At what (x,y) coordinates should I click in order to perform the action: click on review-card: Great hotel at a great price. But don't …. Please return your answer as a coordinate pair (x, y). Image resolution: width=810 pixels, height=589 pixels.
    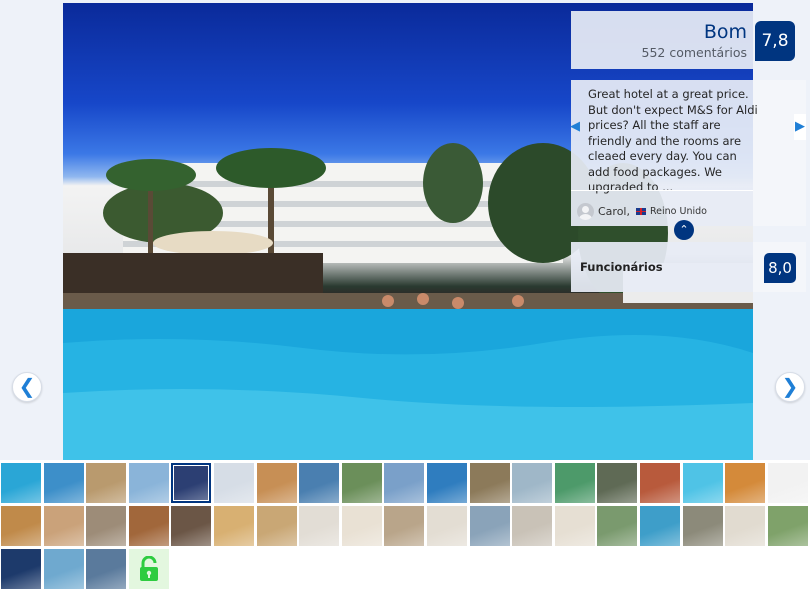
    Looking at the image, I should click on (664, 153).